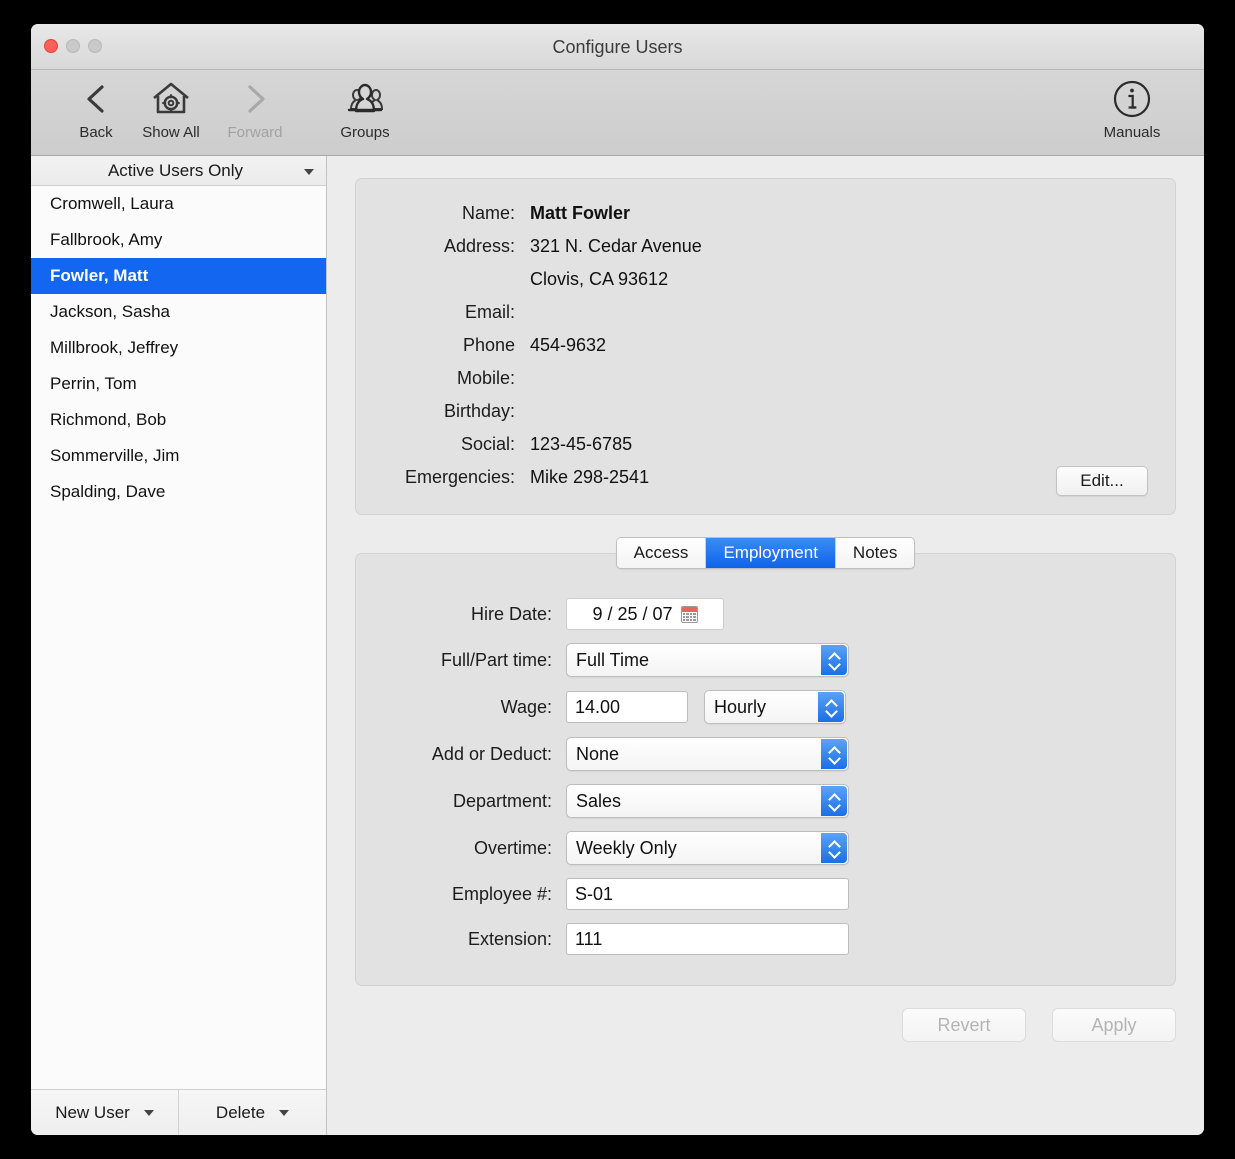 This screenshot has width=1235, height=1159. Describe the element at coordinates (526, 706) in the screenshot. I see `wage-label: Wage:` at that location.